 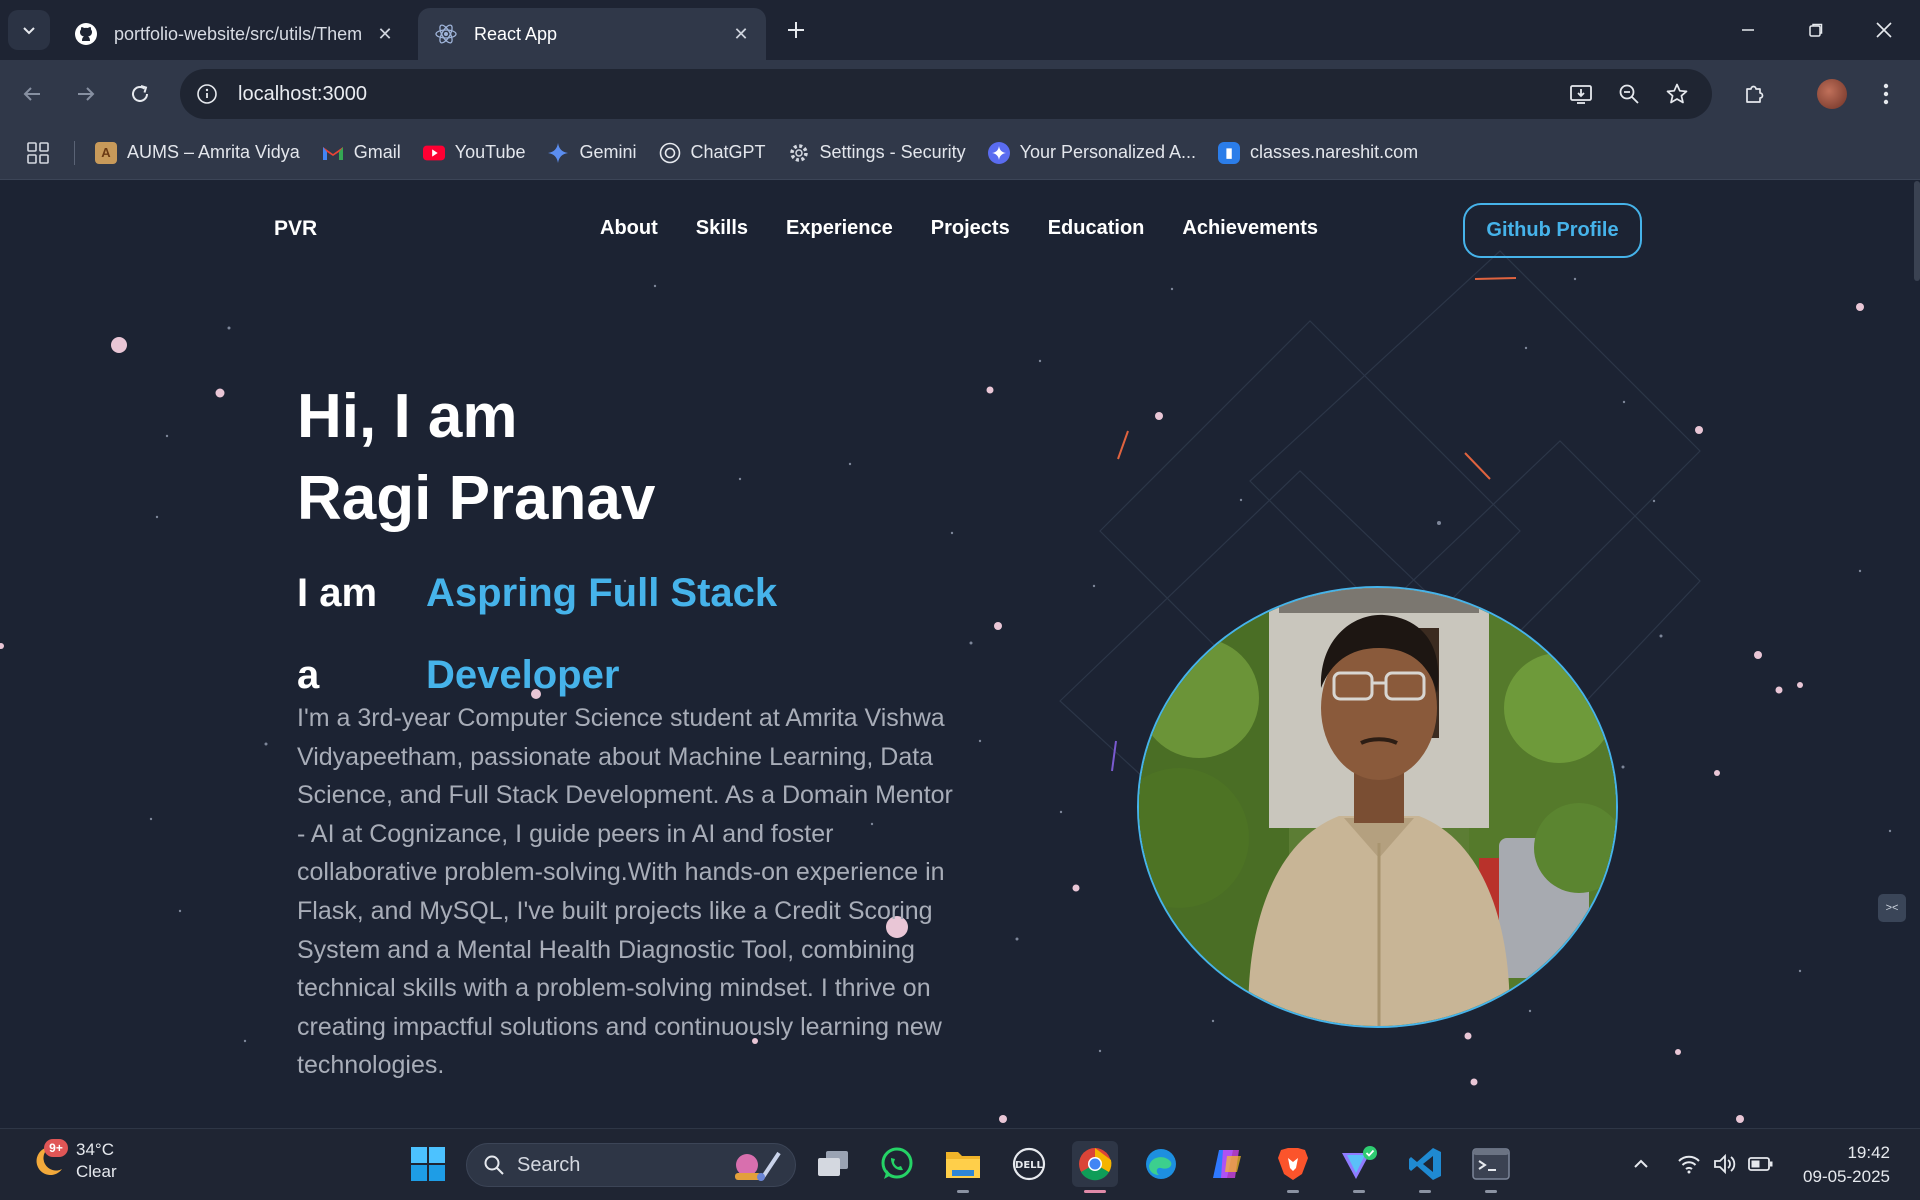 I want to click on bookmark-label: classes.nareshit.com, so click(x=1334, y=152).